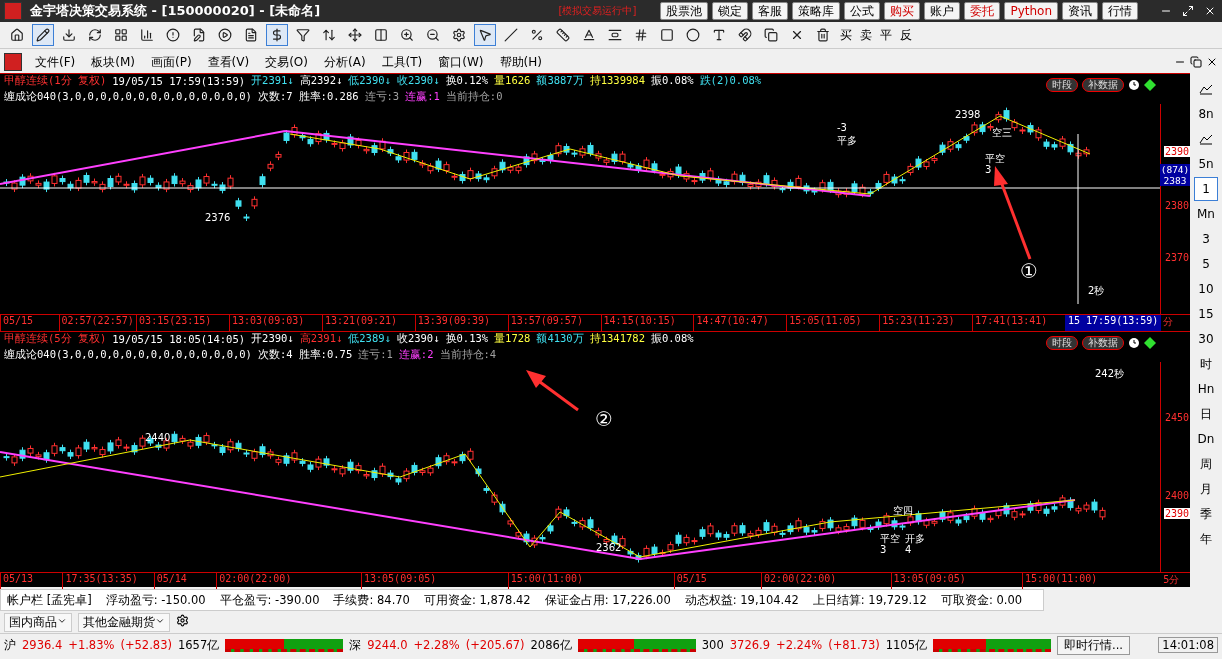 This screenshot has height=659, width=1222. What do you see at coordinates (1031, 11) in the screenshot?
I see `title-button: Python` at bounding box center [1031, 11].